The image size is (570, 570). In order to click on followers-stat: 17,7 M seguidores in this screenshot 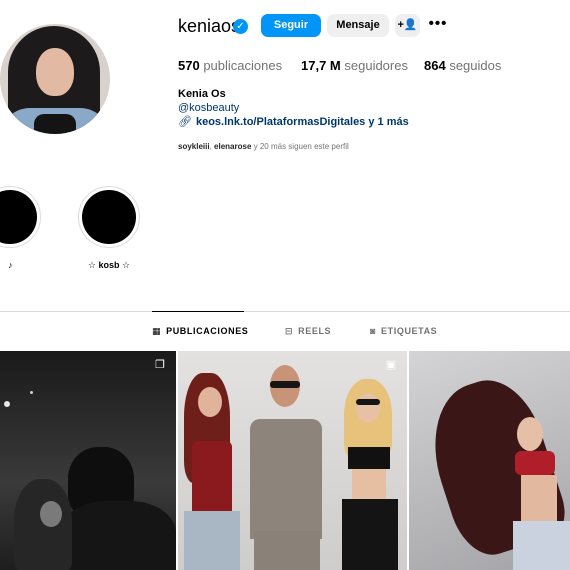, I will do `click(354, 66)`.